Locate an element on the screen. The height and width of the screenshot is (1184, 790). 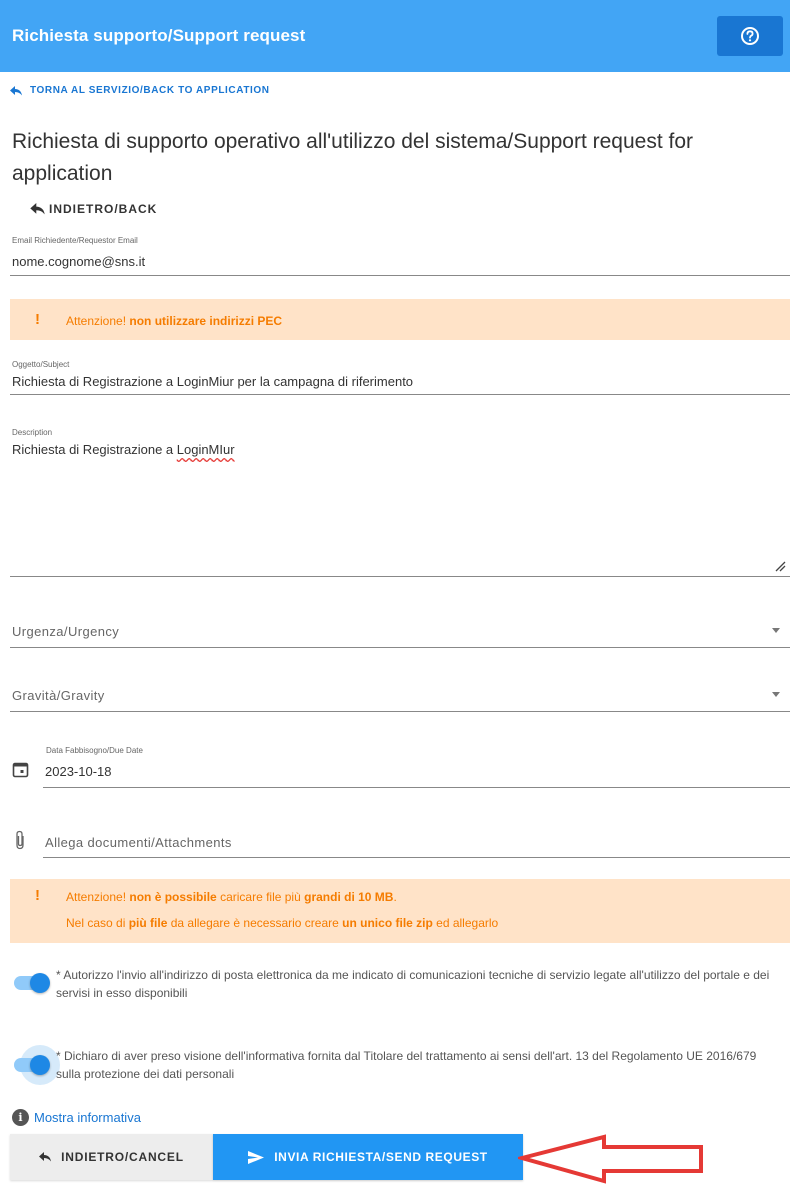
page-header-title: Richiesta supporto/Support request is located at coordinates (159, 35).